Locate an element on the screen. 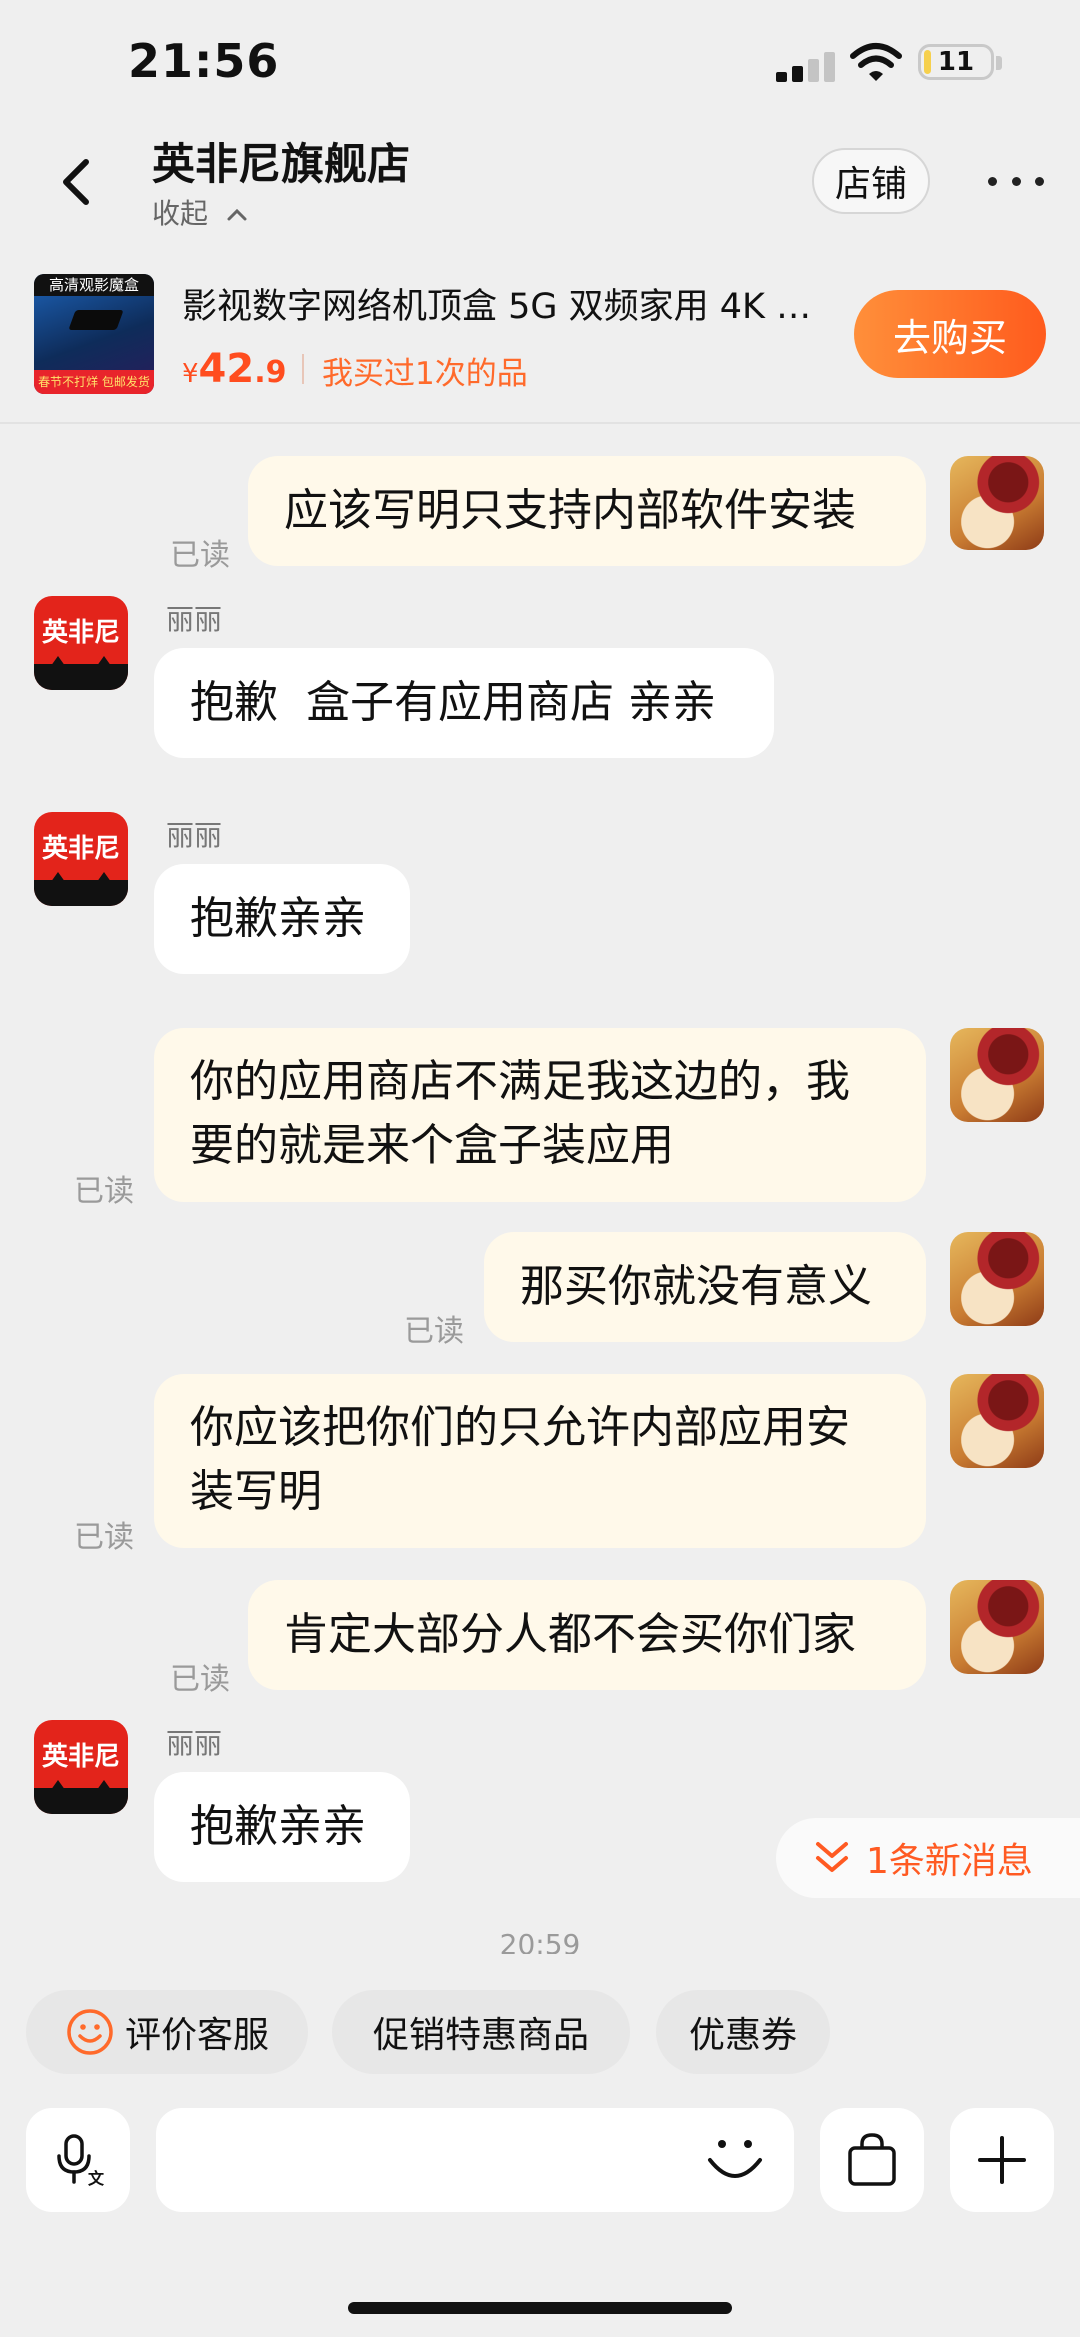 The height and width of the screenshot is (2337, 1080). rate-service-chip: 评价客服 is located at coordinates (167, 2032).